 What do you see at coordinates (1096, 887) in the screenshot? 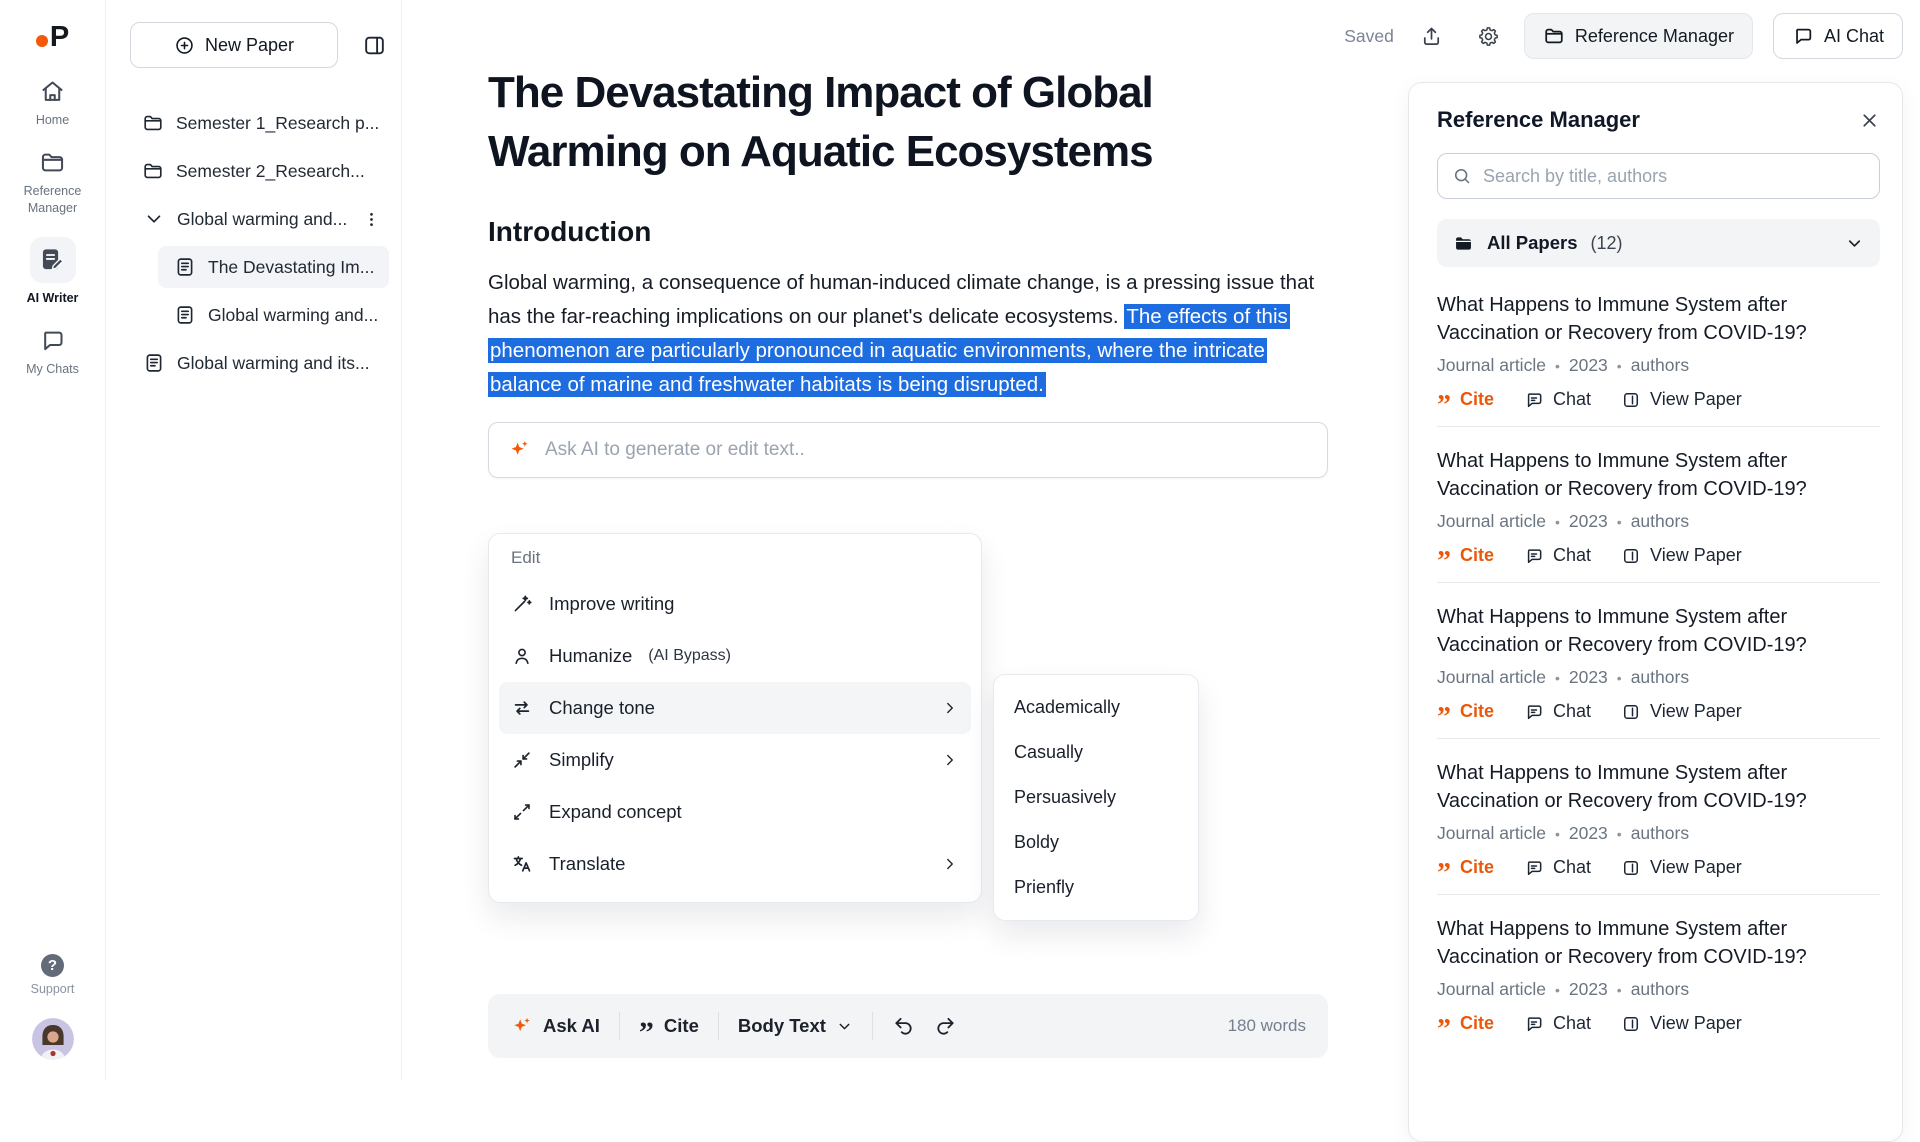
I see `tone-option-prienfly: Prienfly` at bounding box center [1096, 887].